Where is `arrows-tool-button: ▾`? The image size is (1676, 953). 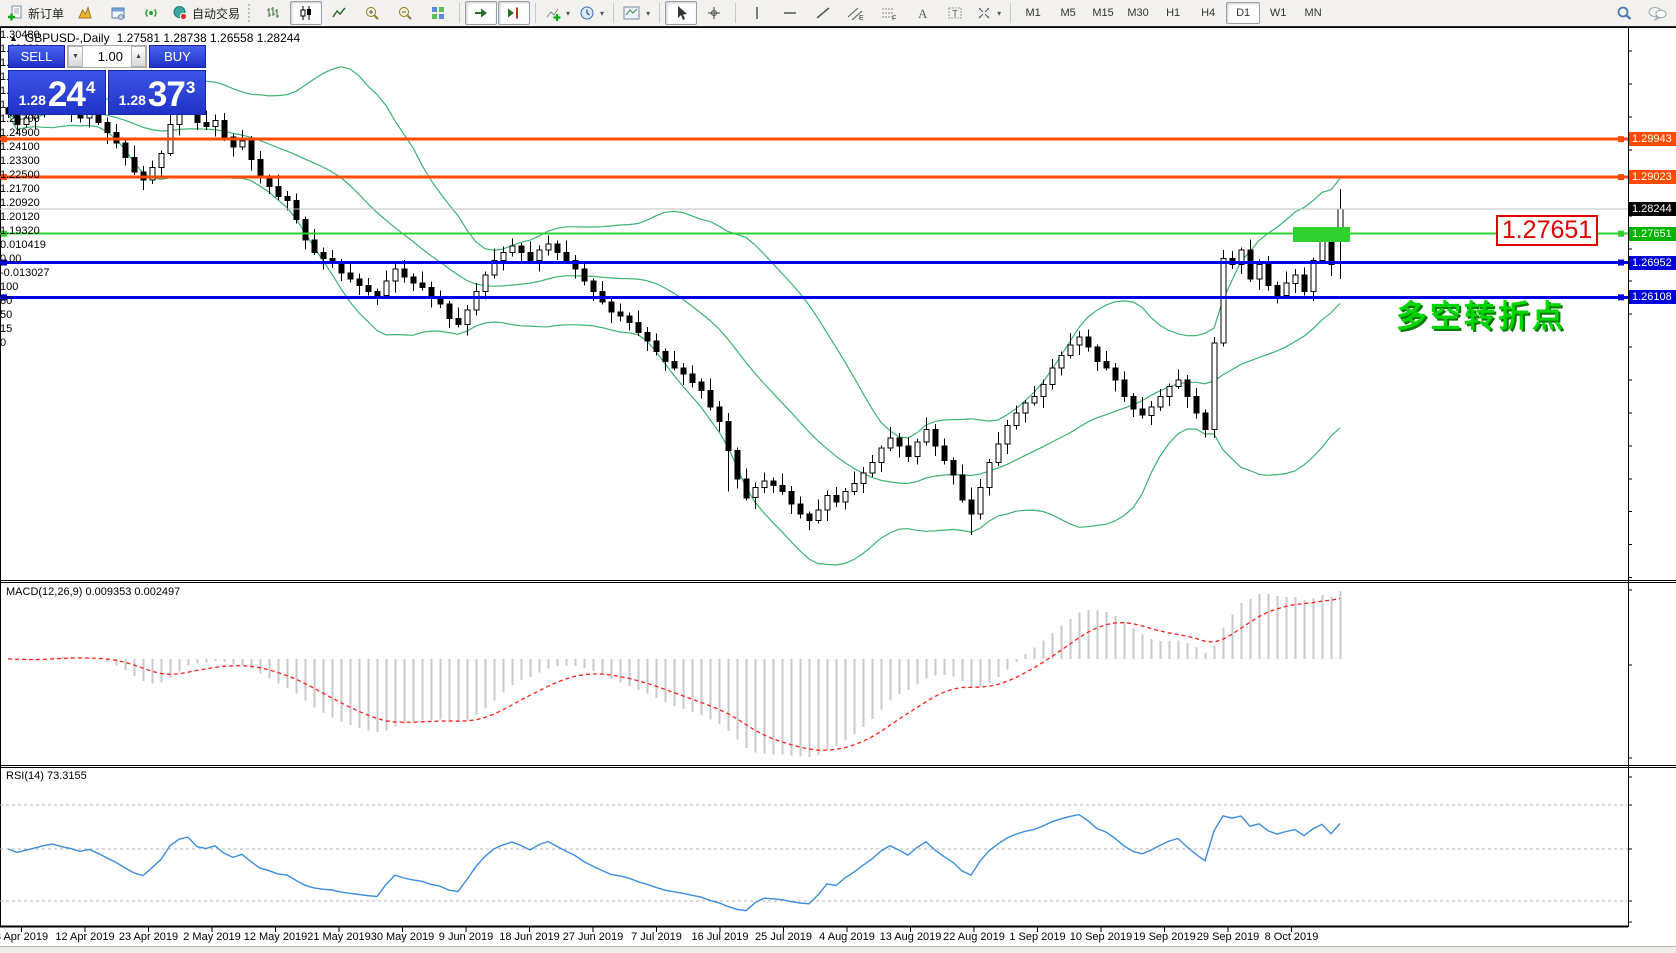 arrows-tool-button: ▾ is located at coordinates (988, 13).